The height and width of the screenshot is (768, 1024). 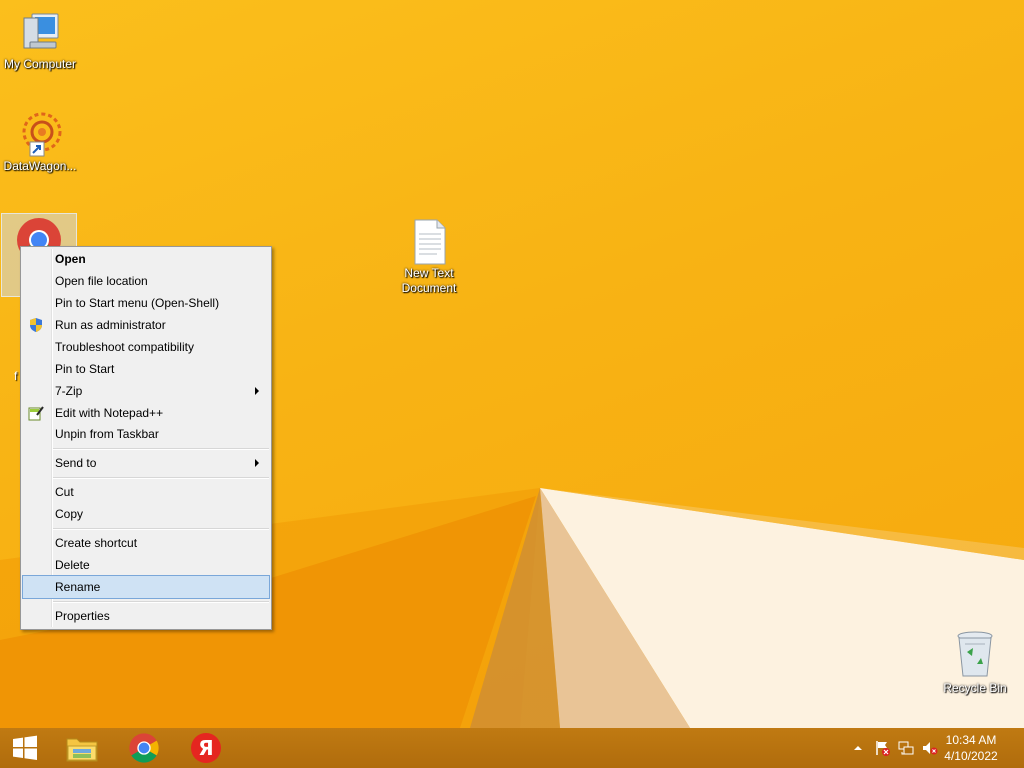 I want to click on action-center-icon, so click(x=882, y=748).